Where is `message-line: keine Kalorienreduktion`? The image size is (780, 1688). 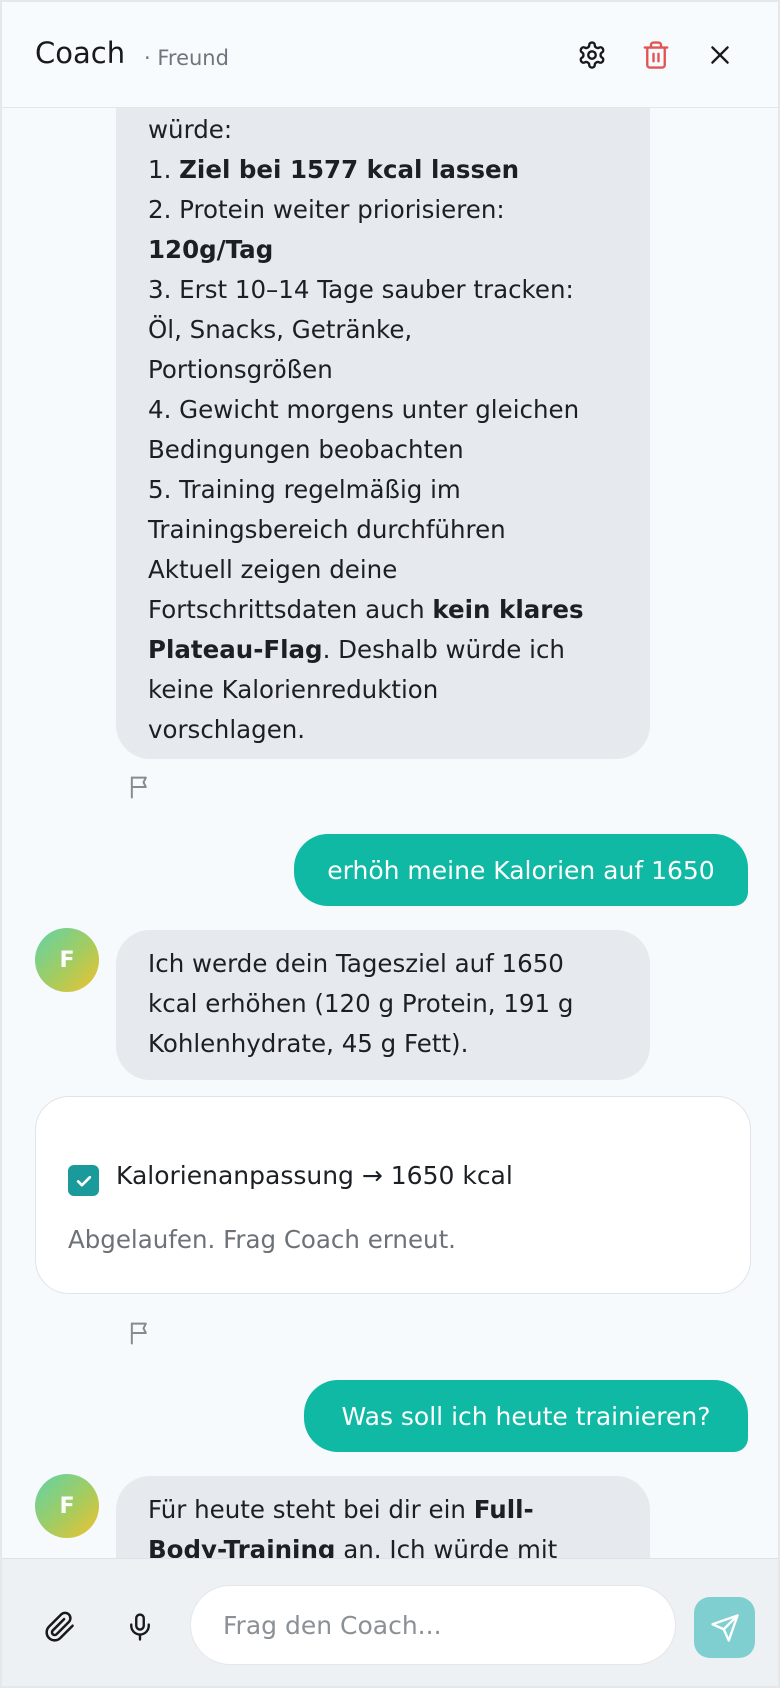 message-line: keine Kalorienreduktion is located at coordinates (399, 690).